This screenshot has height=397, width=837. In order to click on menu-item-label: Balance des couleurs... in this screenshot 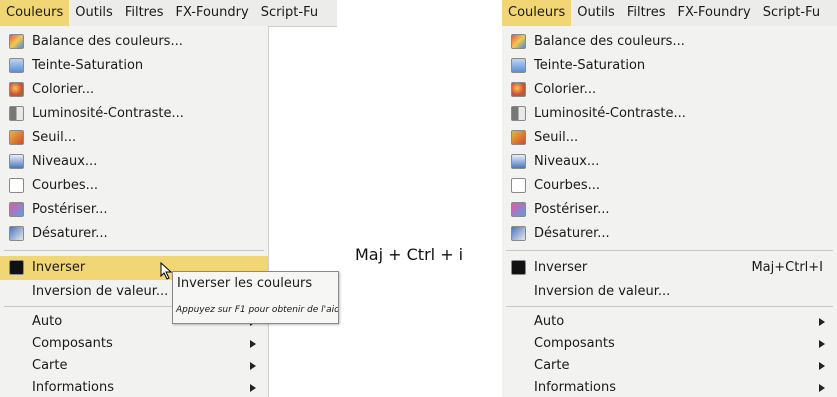, I will do `click(609, 41)`.